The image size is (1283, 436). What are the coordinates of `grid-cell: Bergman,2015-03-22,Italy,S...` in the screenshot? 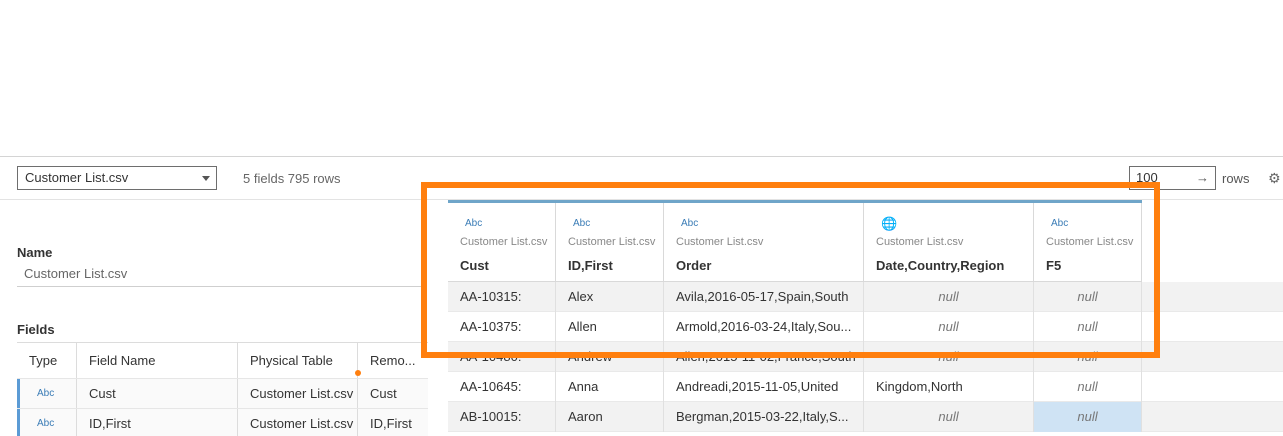 It's located at (764, 417).